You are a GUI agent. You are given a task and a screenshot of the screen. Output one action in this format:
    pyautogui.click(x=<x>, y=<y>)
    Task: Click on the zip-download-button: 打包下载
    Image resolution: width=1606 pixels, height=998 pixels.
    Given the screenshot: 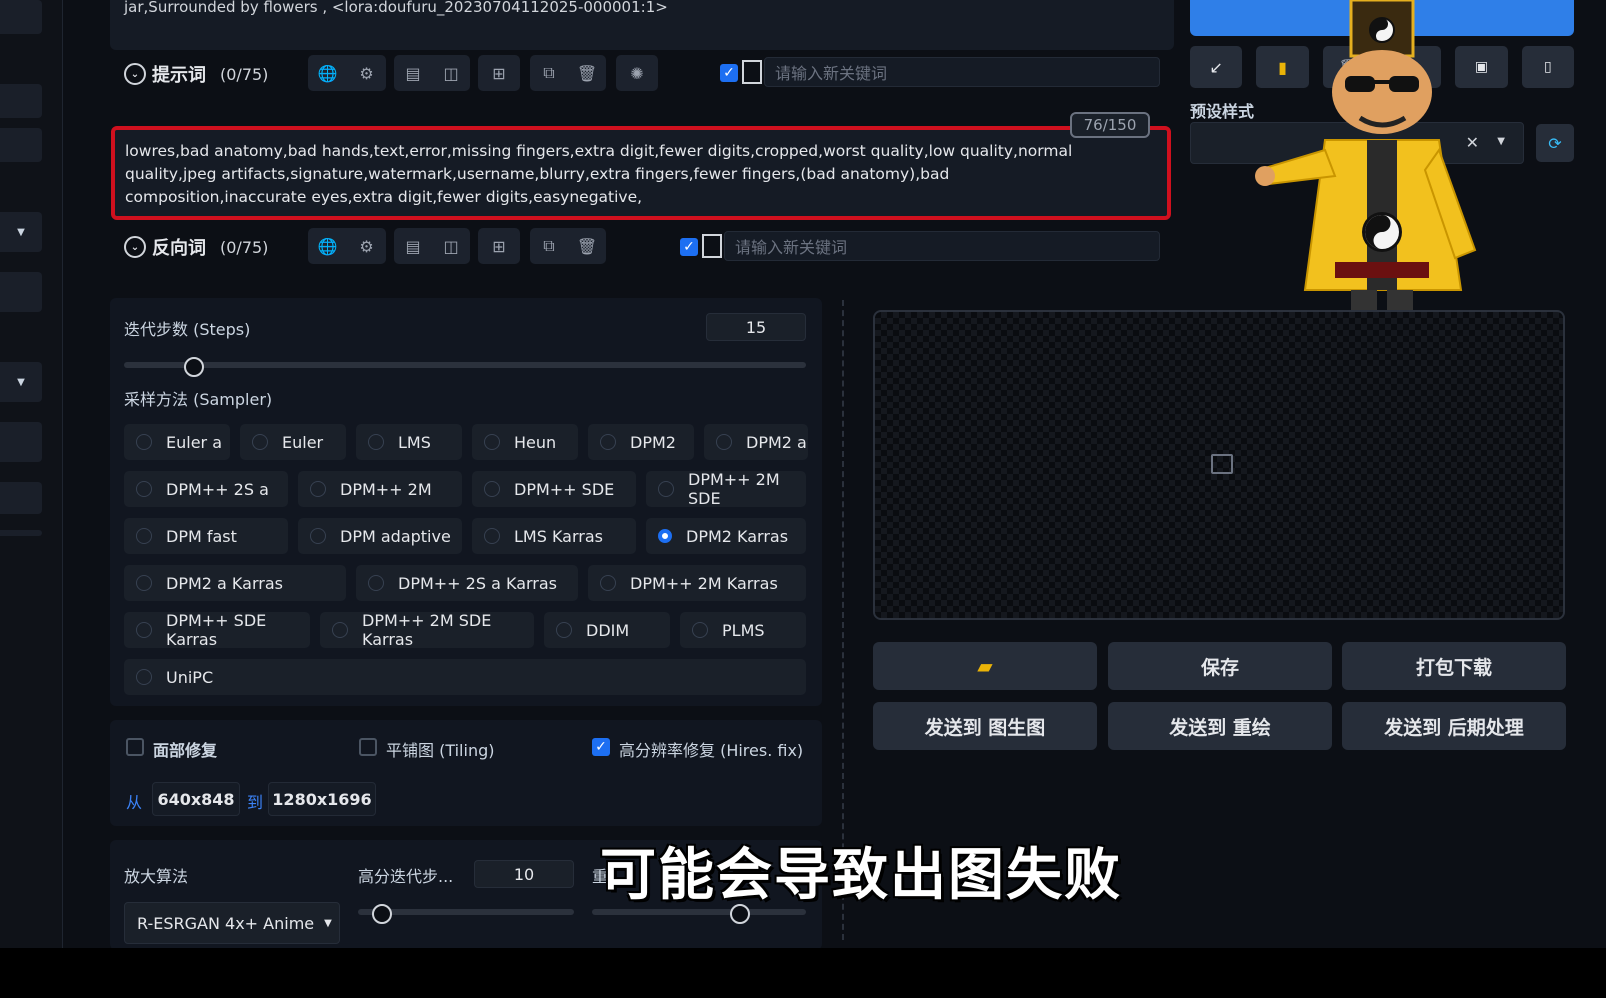 What is the action you would take?
    pyautogui.click(x=1454, y=666)
    